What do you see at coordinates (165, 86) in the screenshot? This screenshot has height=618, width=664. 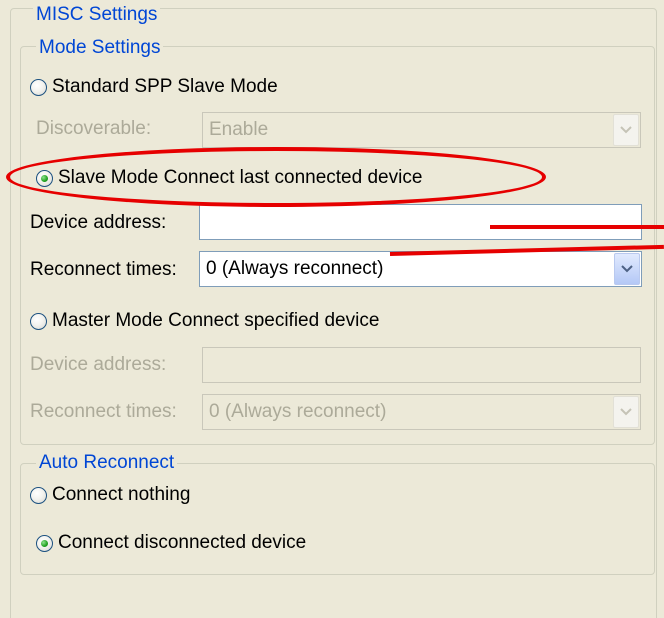 I see `standard-spp-label: Standard SPP Slave Mode` at bounding box center [165, 86].